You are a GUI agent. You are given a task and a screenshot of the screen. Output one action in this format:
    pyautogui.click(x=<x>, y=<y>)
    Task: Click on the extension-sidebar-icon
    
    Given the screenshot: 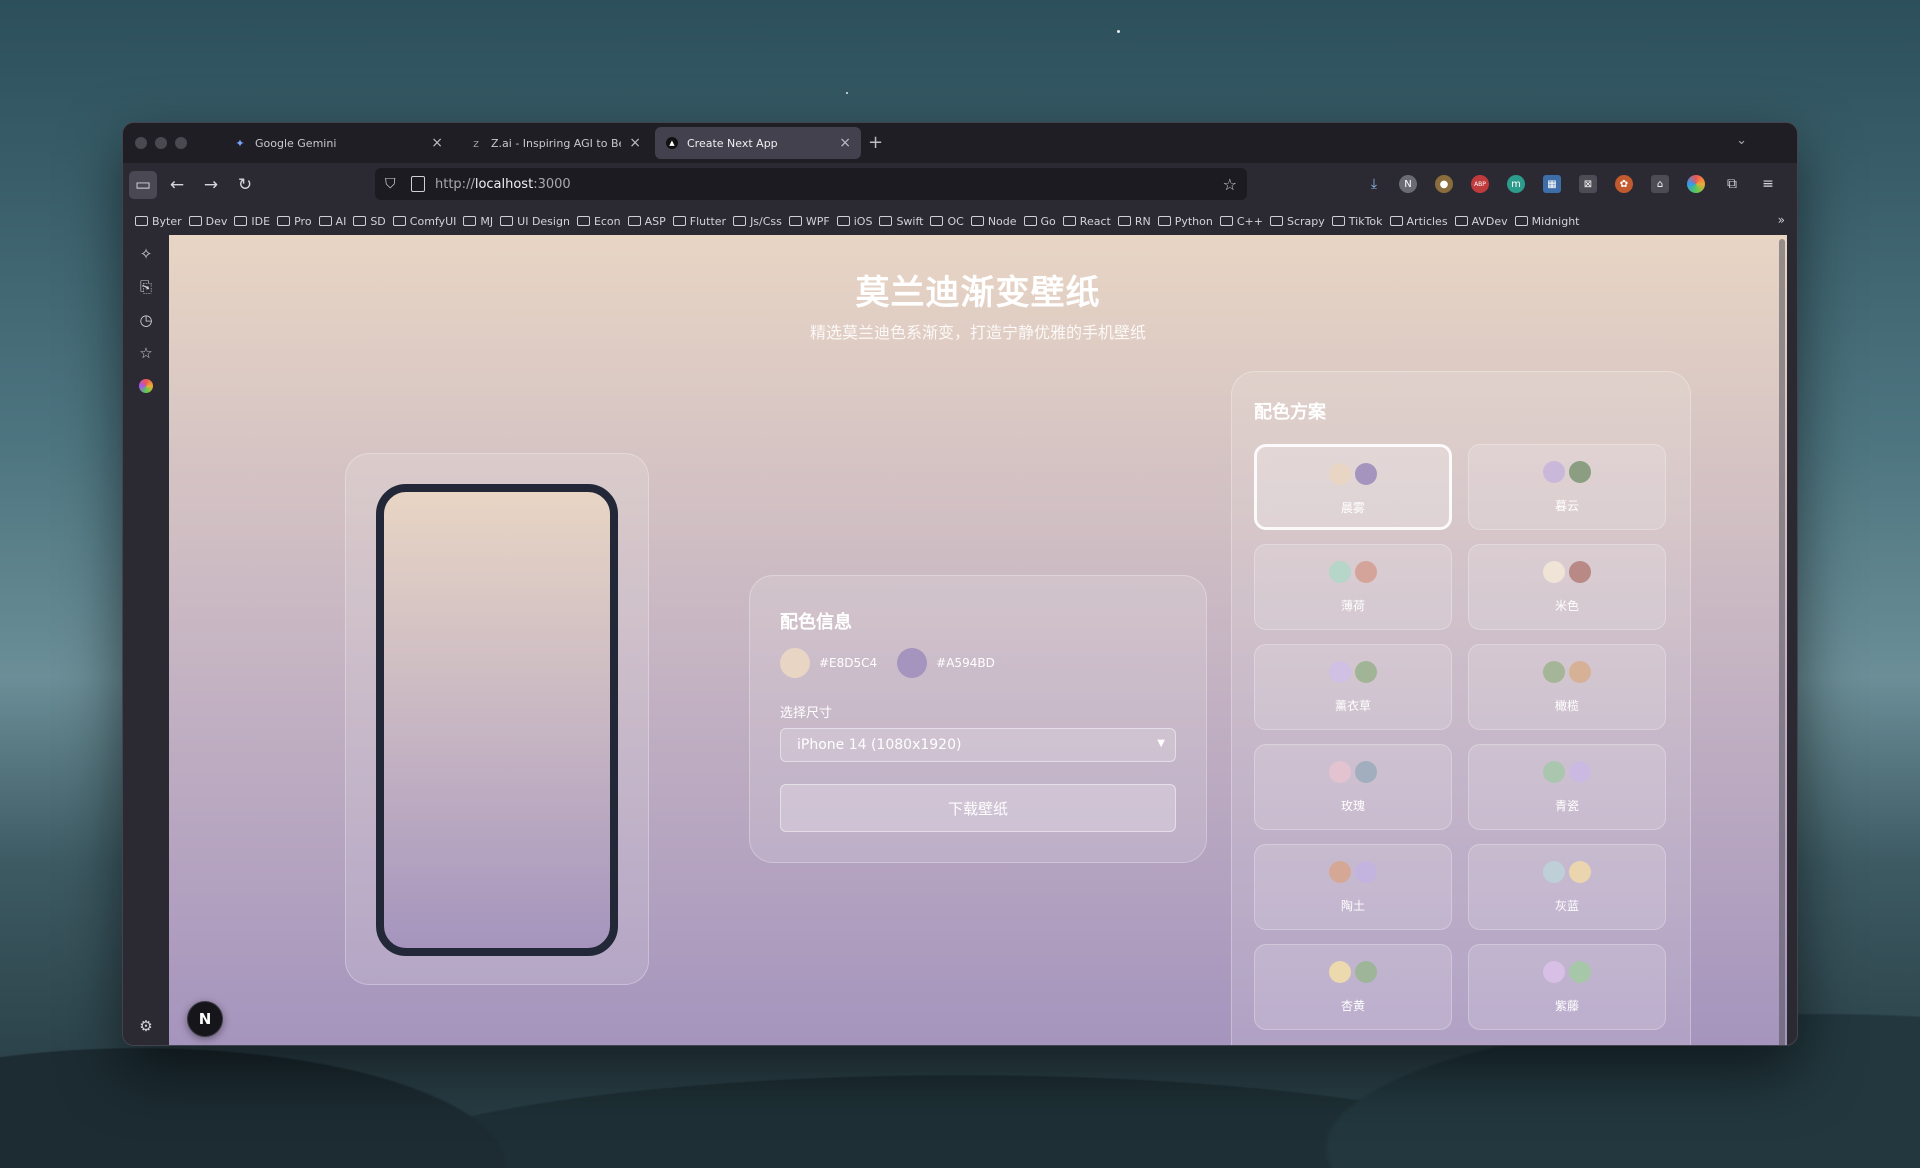 What is the action you would take?
    pyautogui.click(x=146, y=386)
    